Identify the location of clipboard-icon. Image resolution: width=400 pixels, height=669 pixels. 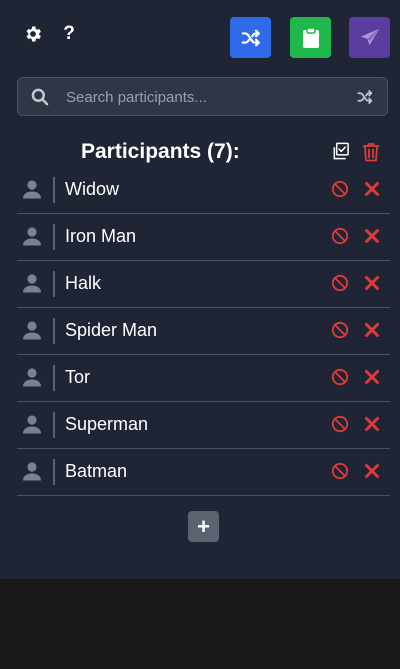
(310, 37).